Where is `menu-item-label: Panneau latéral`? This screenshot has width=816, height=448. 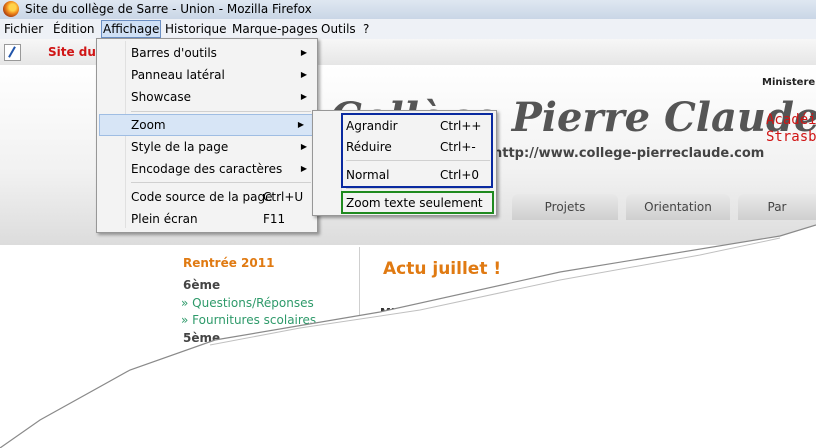 menu-item-label: Panneau latéral is located at coordinates (178, 75).